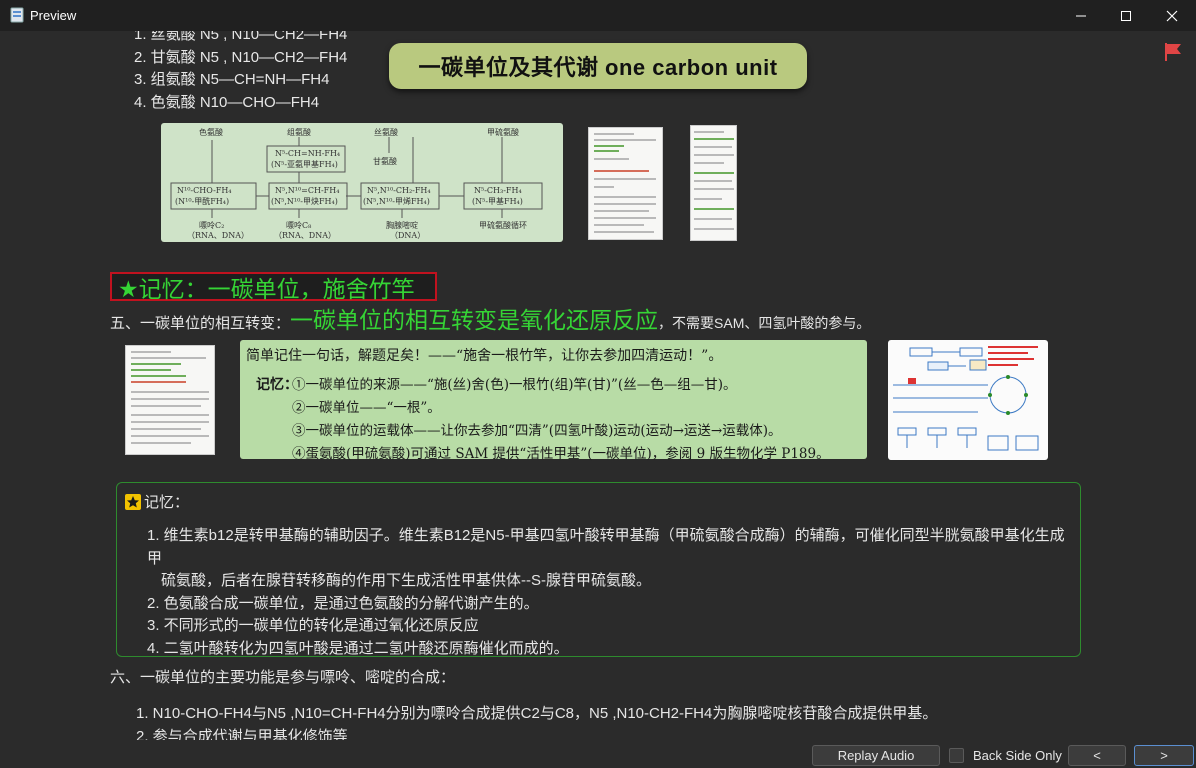 This screenshot has width=1196, height=768. I want to click on title-bar: Preview, so click(598, 15).